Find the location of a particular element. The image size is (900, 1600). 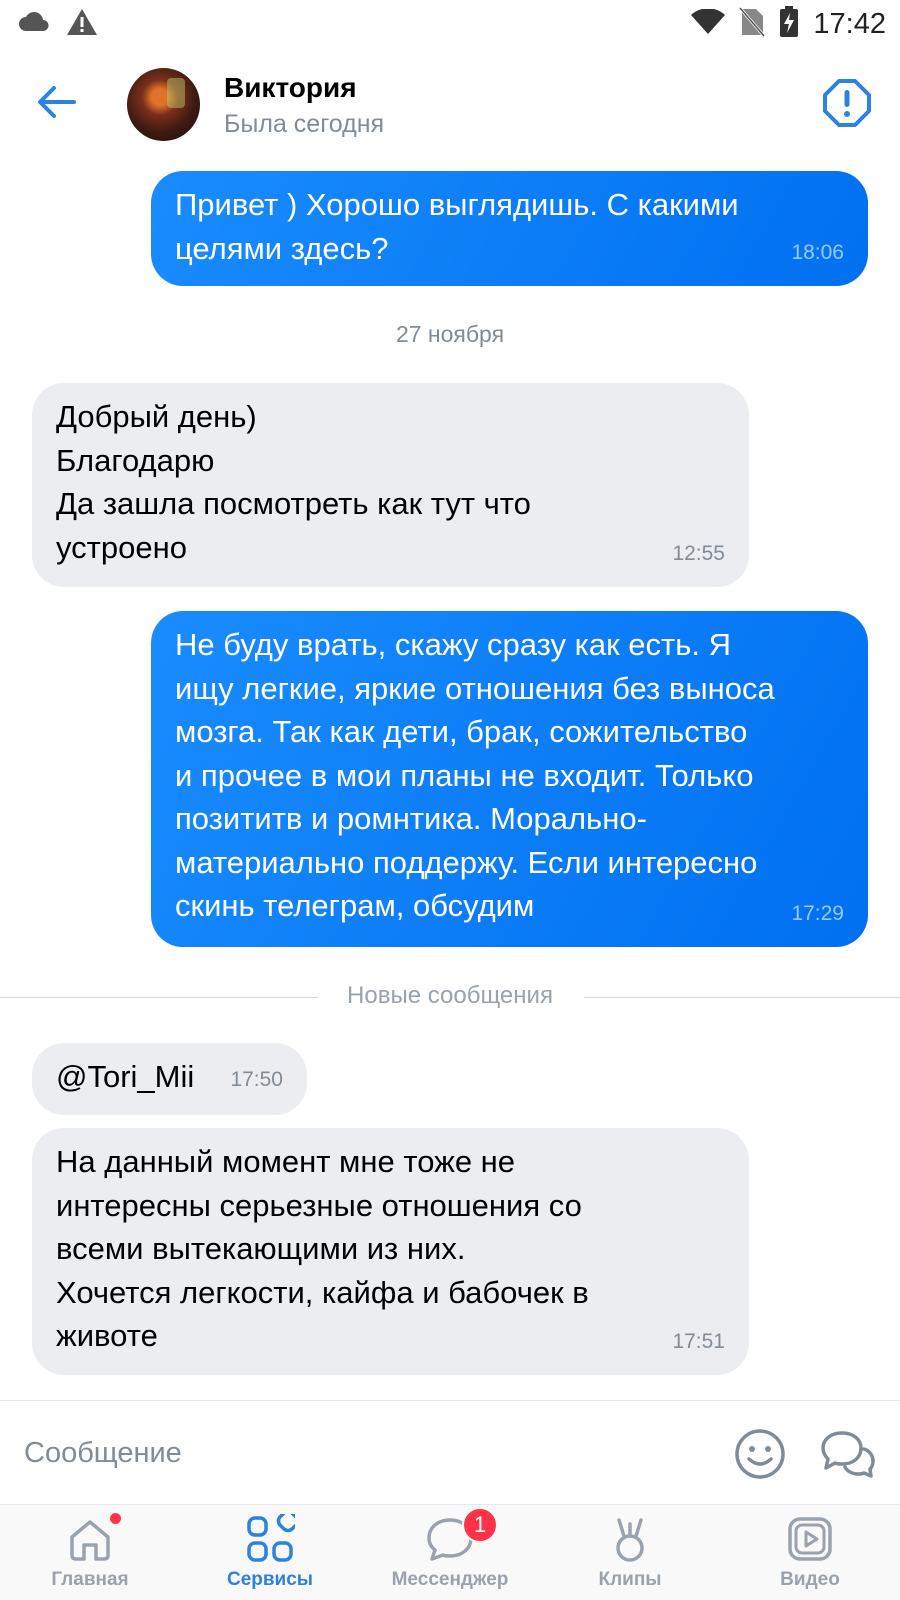

contact-status: Была сегодня is located at coordinates (304, 124).